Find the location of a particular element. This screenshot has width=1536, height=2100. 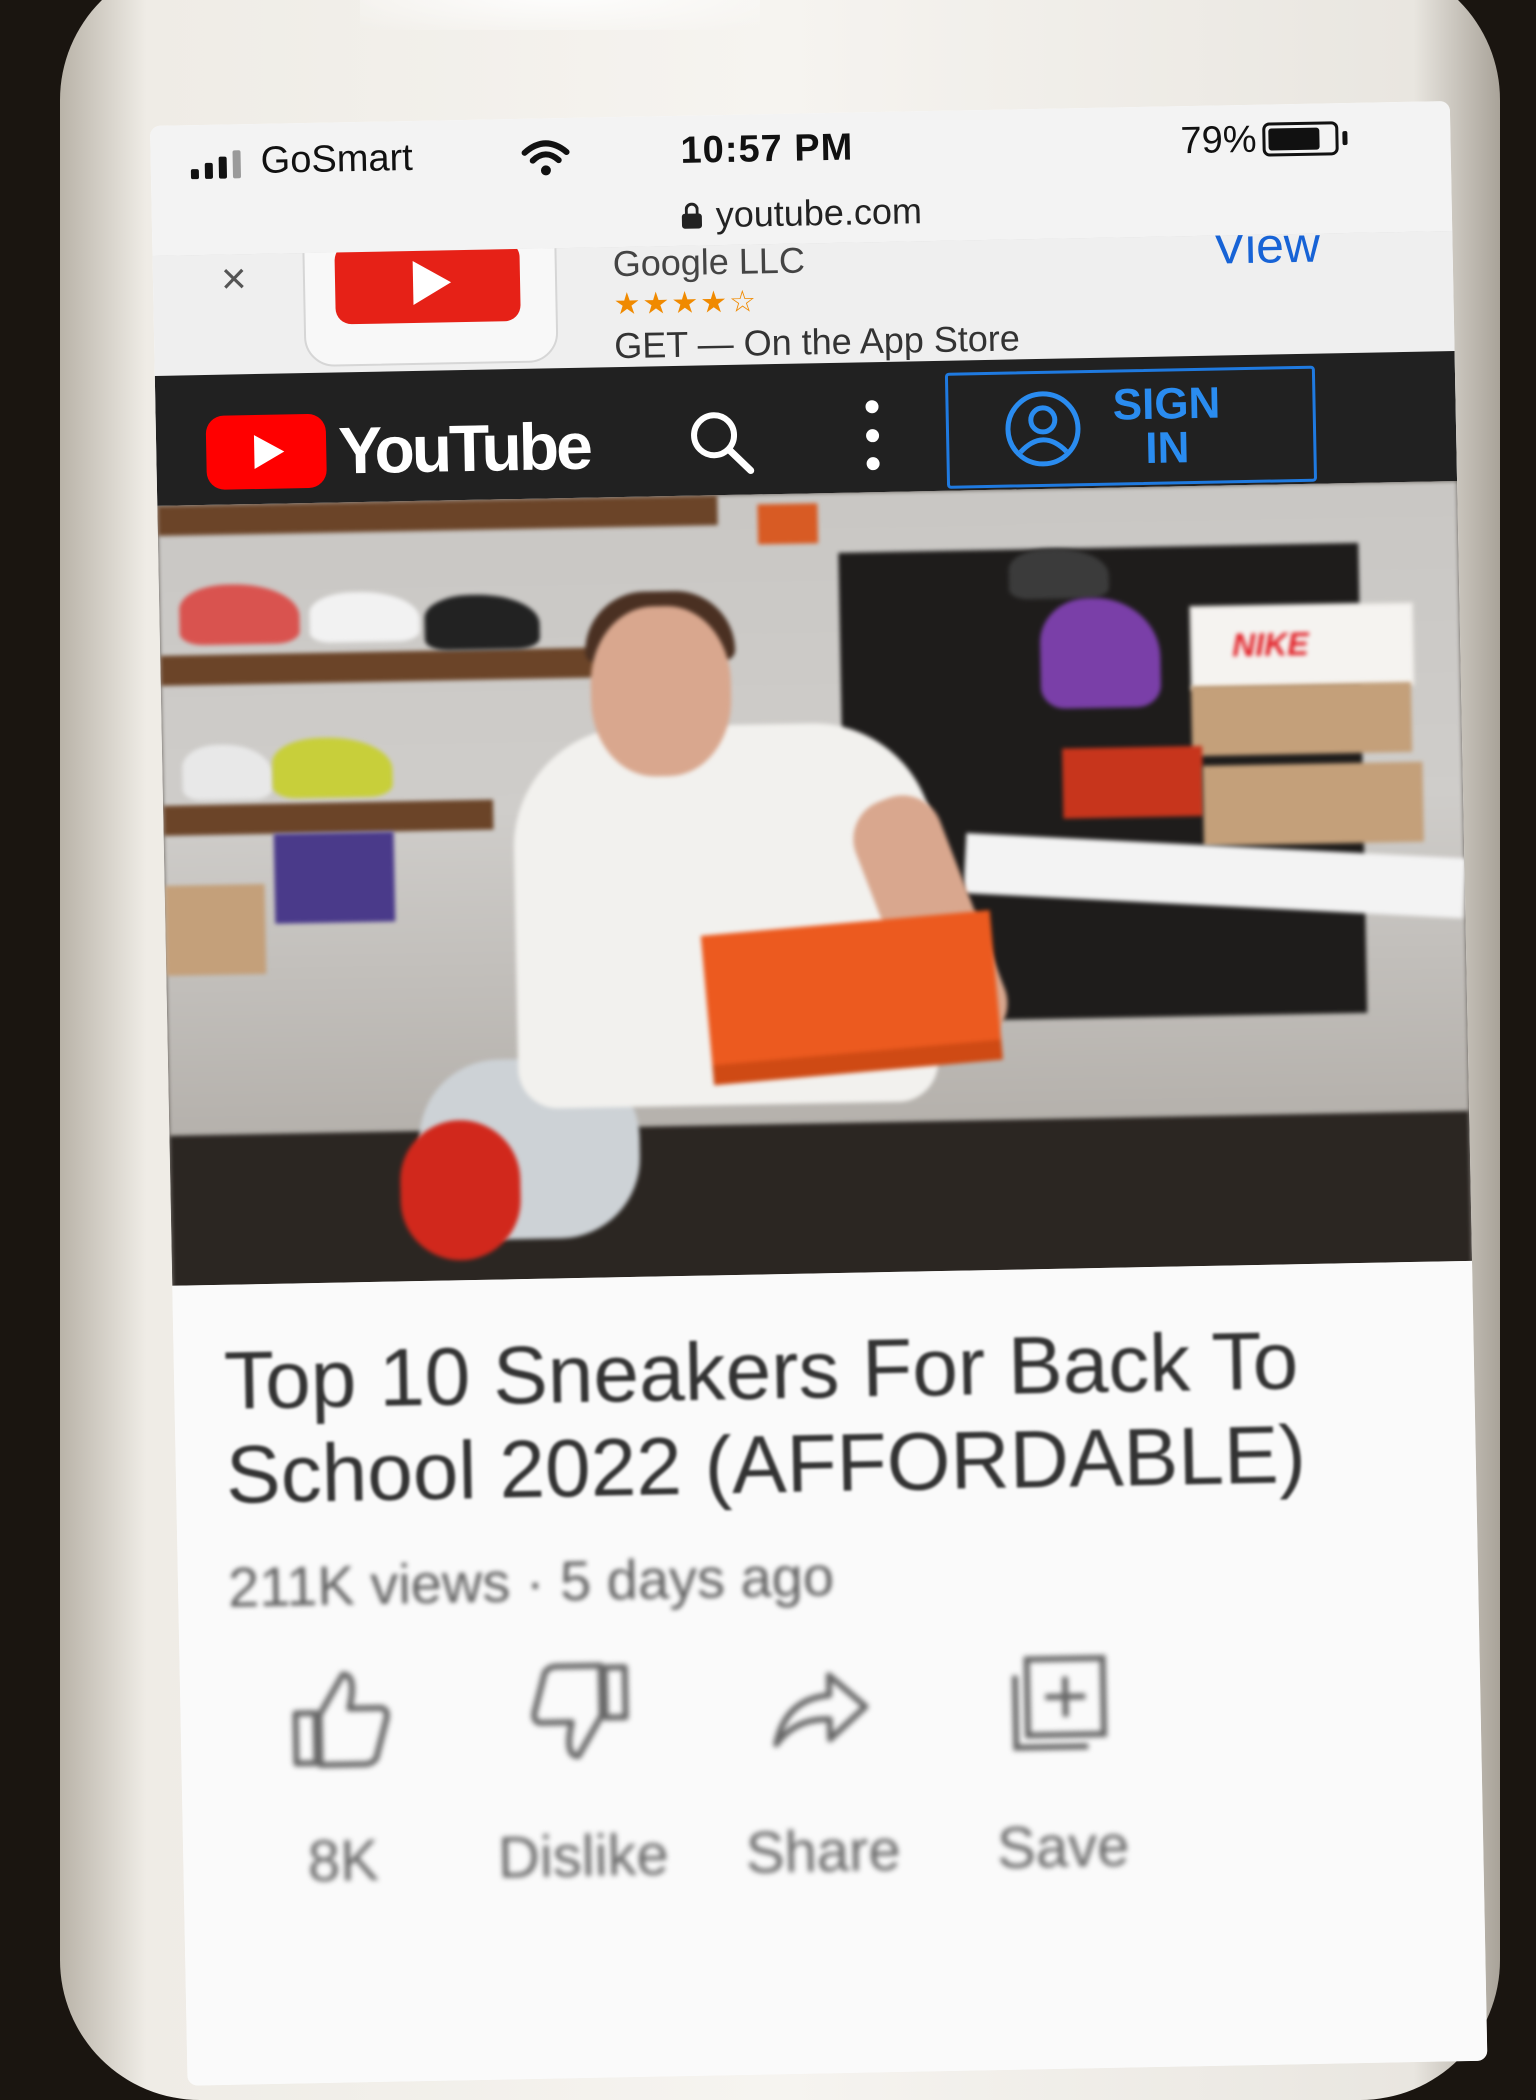

sign-in-label: SIGN IN is located at coordinates (1166, 425).